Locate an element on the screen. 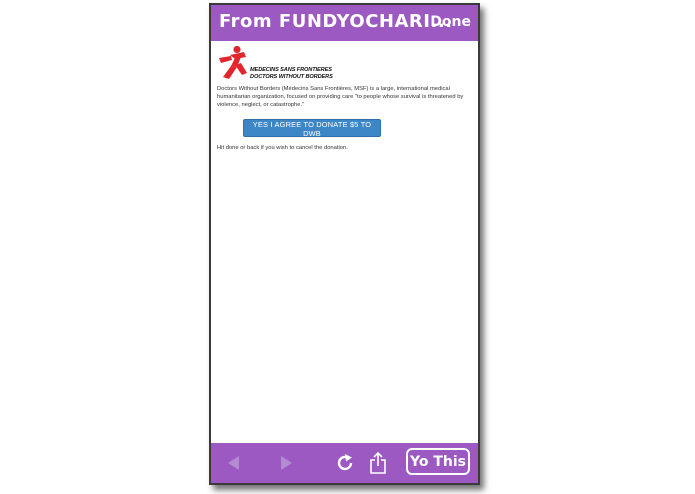 Image resolution: width=695 pixels, height=494 pixels. forward-arrow-icon is located at coordinates (286, 463).